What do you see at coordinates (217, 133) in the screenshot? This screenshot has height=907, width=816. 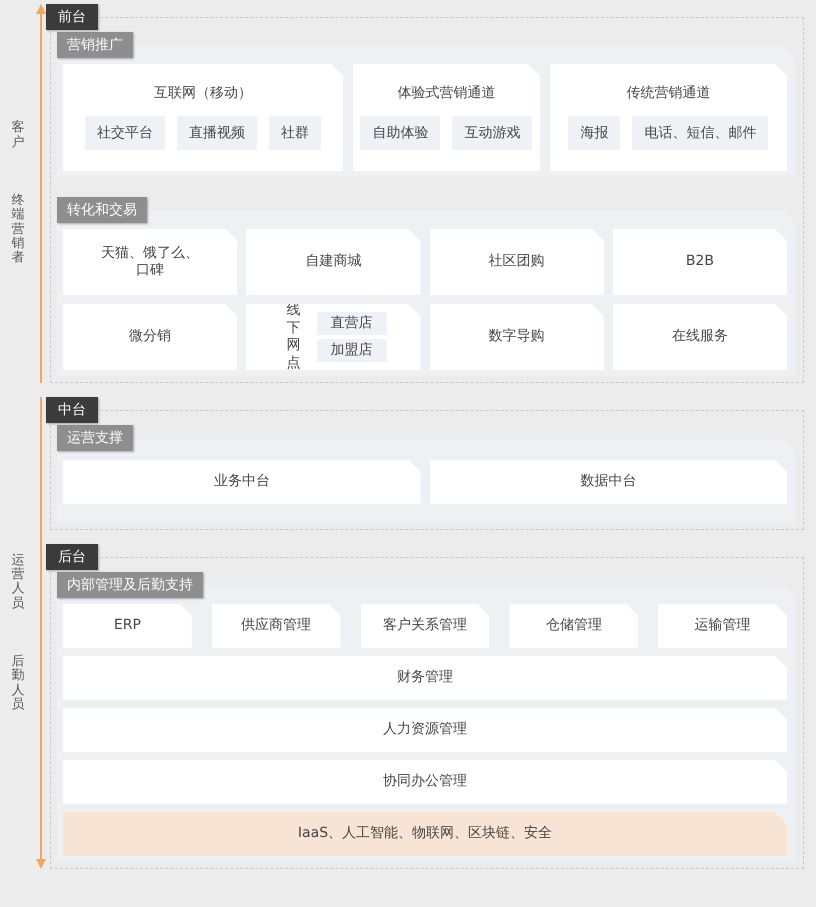 I see `channel-chip: 直播视频` at bounding box center [217, 133].